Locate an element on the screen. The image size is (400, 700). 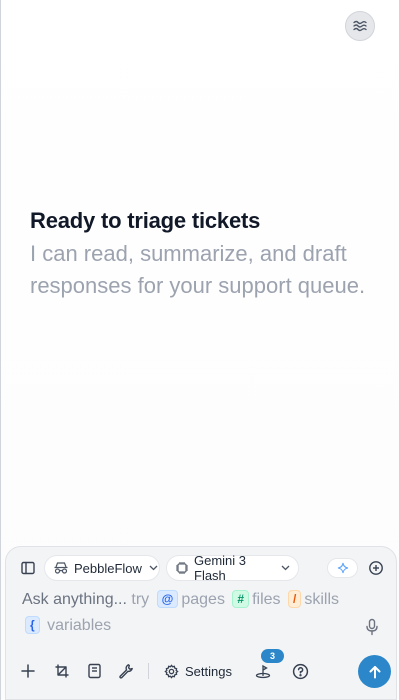
tasks-count-badge: 3 is located at coordinates (272, 656).